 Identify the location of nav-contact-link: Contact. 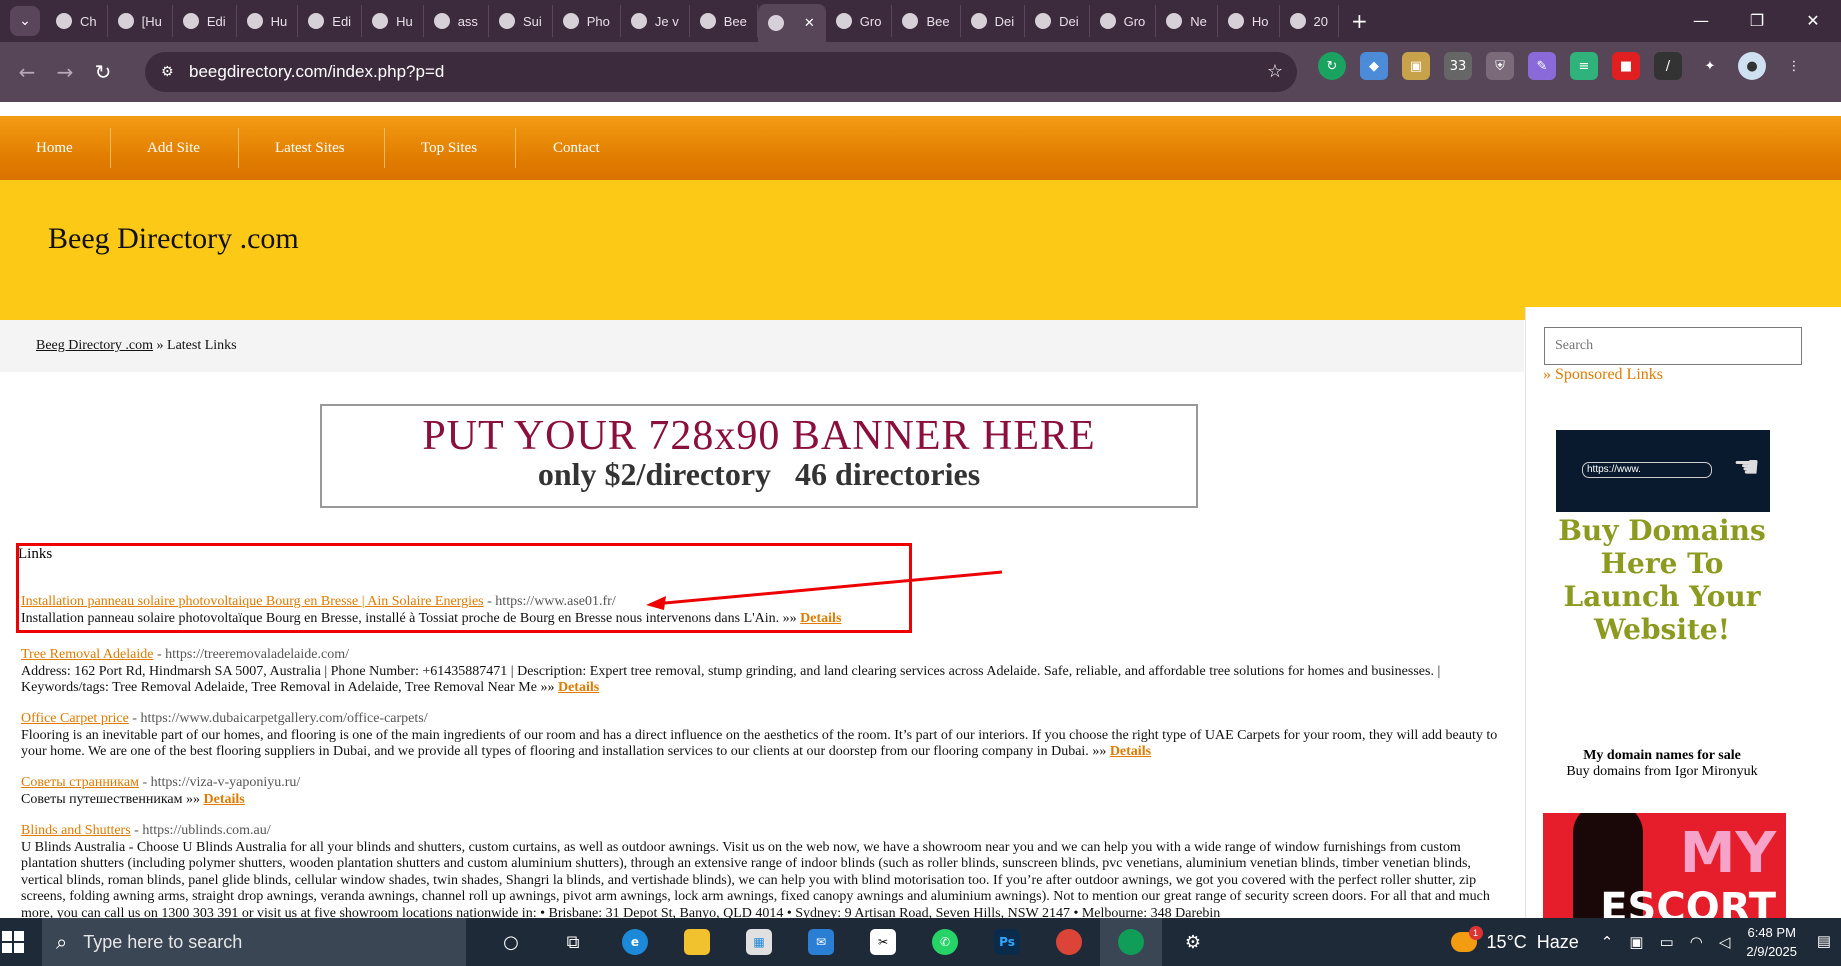
(576, 148).